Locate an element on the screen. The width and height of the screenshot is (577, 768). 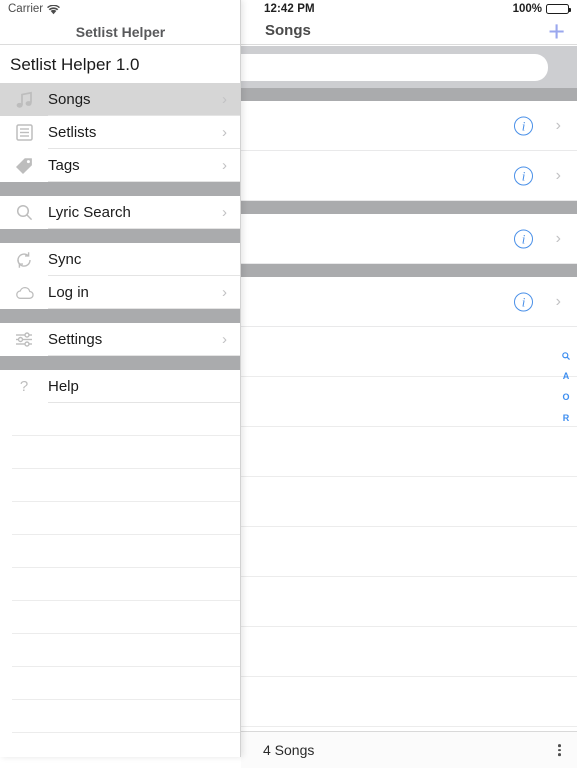
sidebar-title: Setlist Helper is located at coordinates (120, 32).